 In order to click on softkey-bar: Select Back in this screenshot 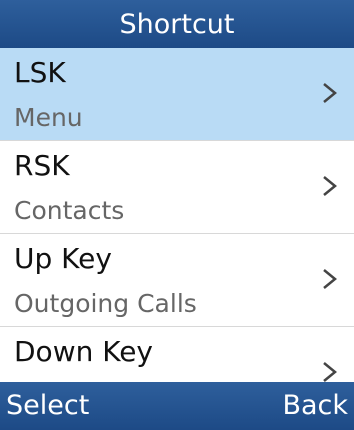, I will do `click(177, 406)`.